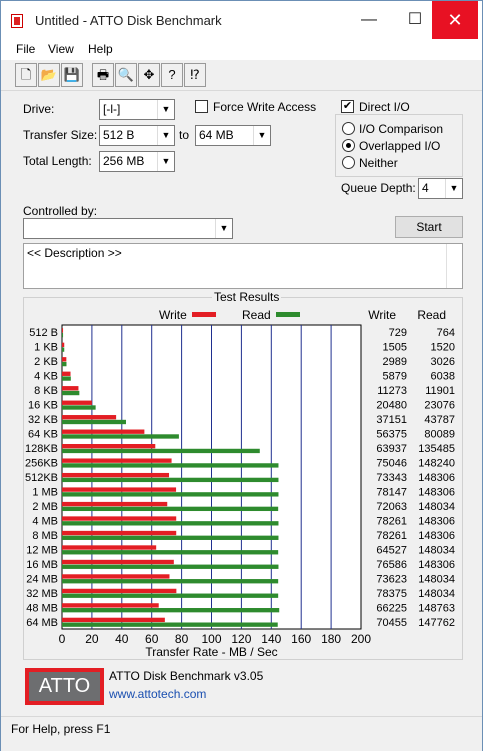 The image size is (483, 752). I want to click on menu-help: Help, so click(100, 49).